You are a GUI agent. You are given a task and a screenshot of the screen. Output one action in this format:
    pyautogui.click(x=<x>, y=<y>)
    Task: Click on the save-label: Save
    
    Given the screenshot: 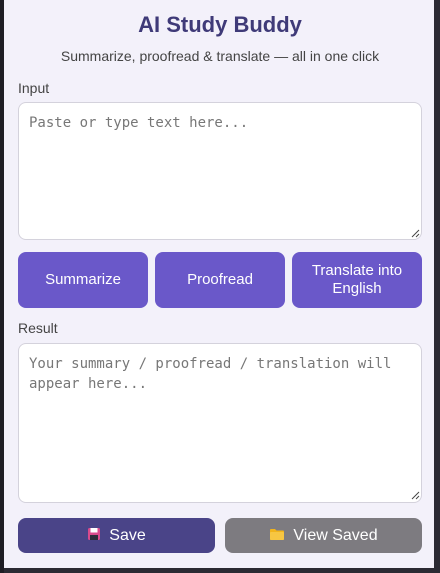 What is the action you would take?
    pyautogui.click(x=127, y=535)
    